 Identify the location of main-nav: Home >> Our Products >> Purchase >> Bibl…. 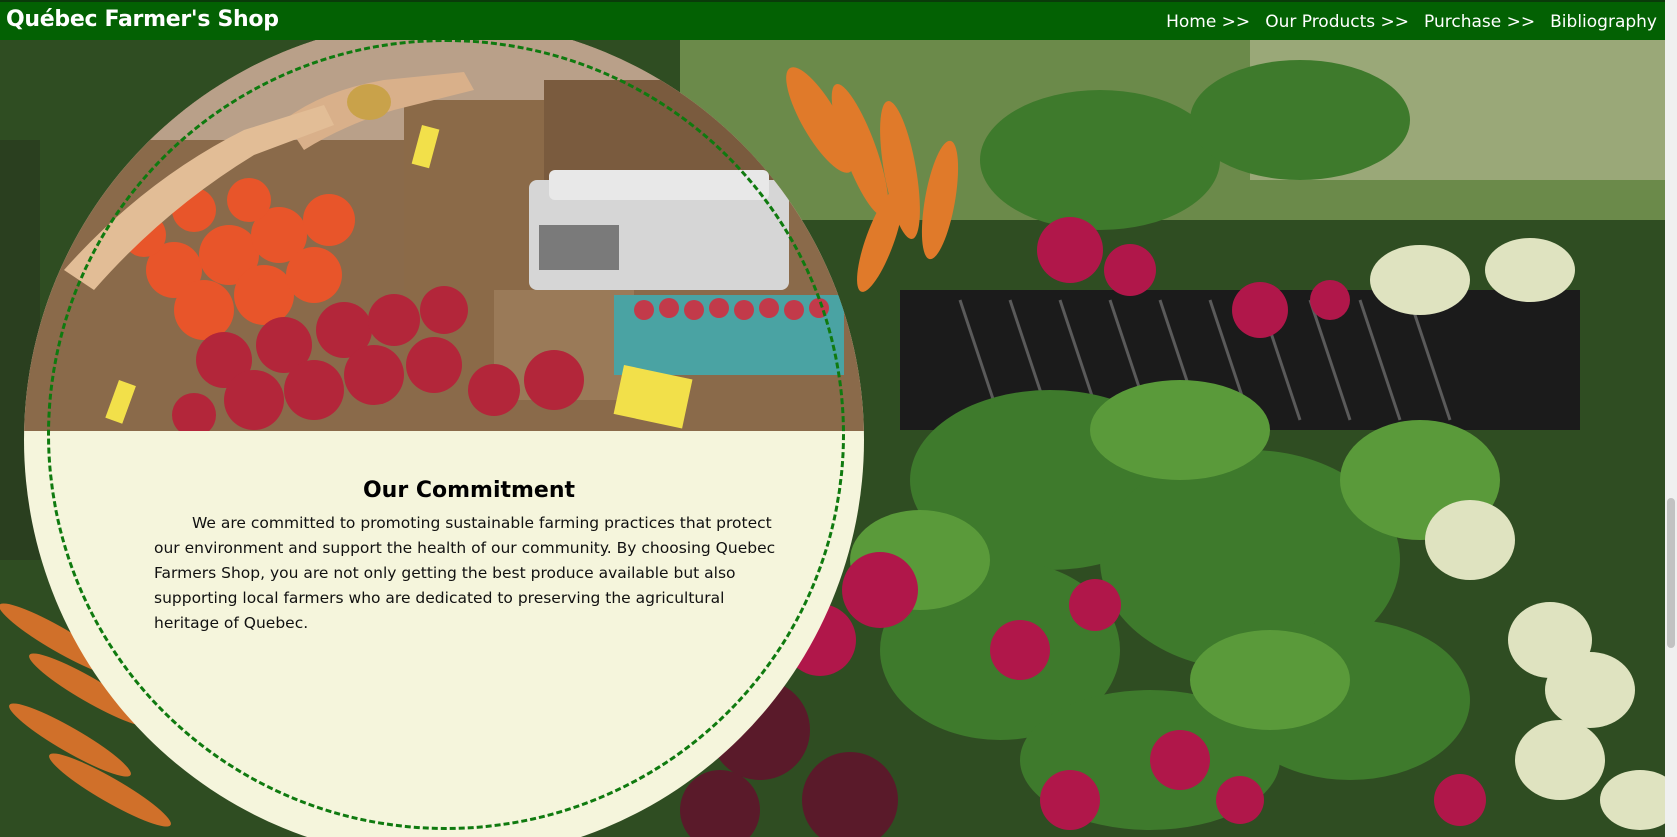
(1404, 22).